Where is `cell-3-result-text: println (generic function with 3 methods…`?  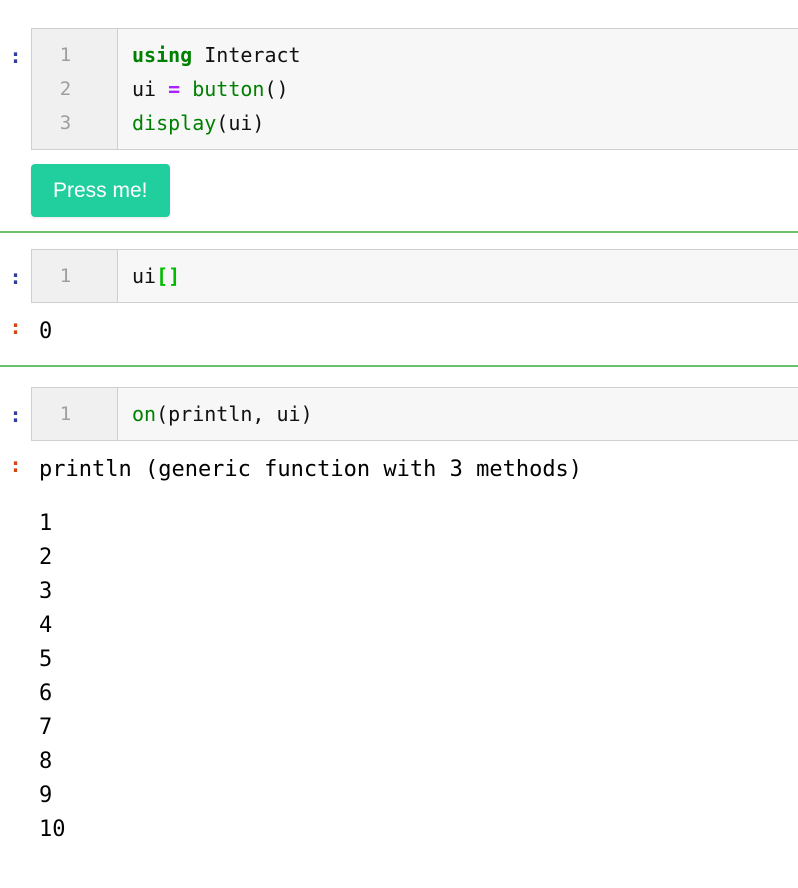 cell-3-result-text: println (generic function with 3 methods… is located at coordinates (311, 469).